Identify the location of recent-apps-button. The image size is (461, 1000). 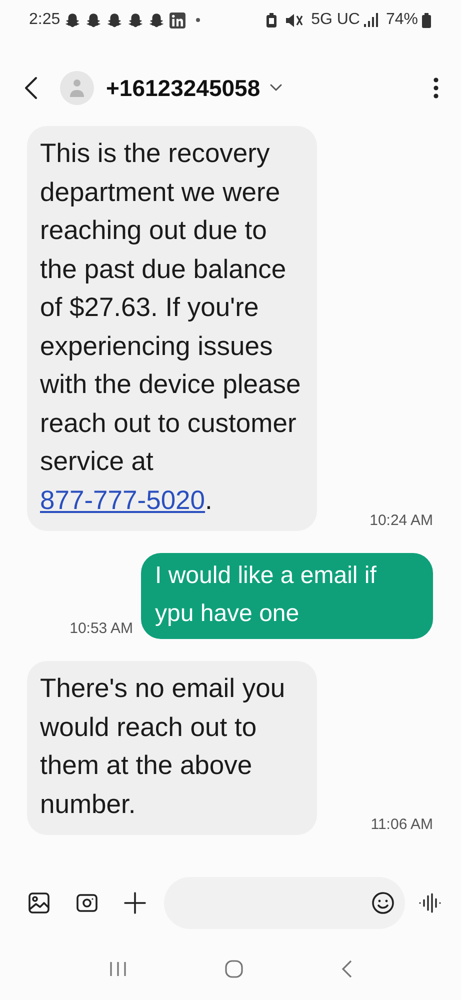
(117, 969).